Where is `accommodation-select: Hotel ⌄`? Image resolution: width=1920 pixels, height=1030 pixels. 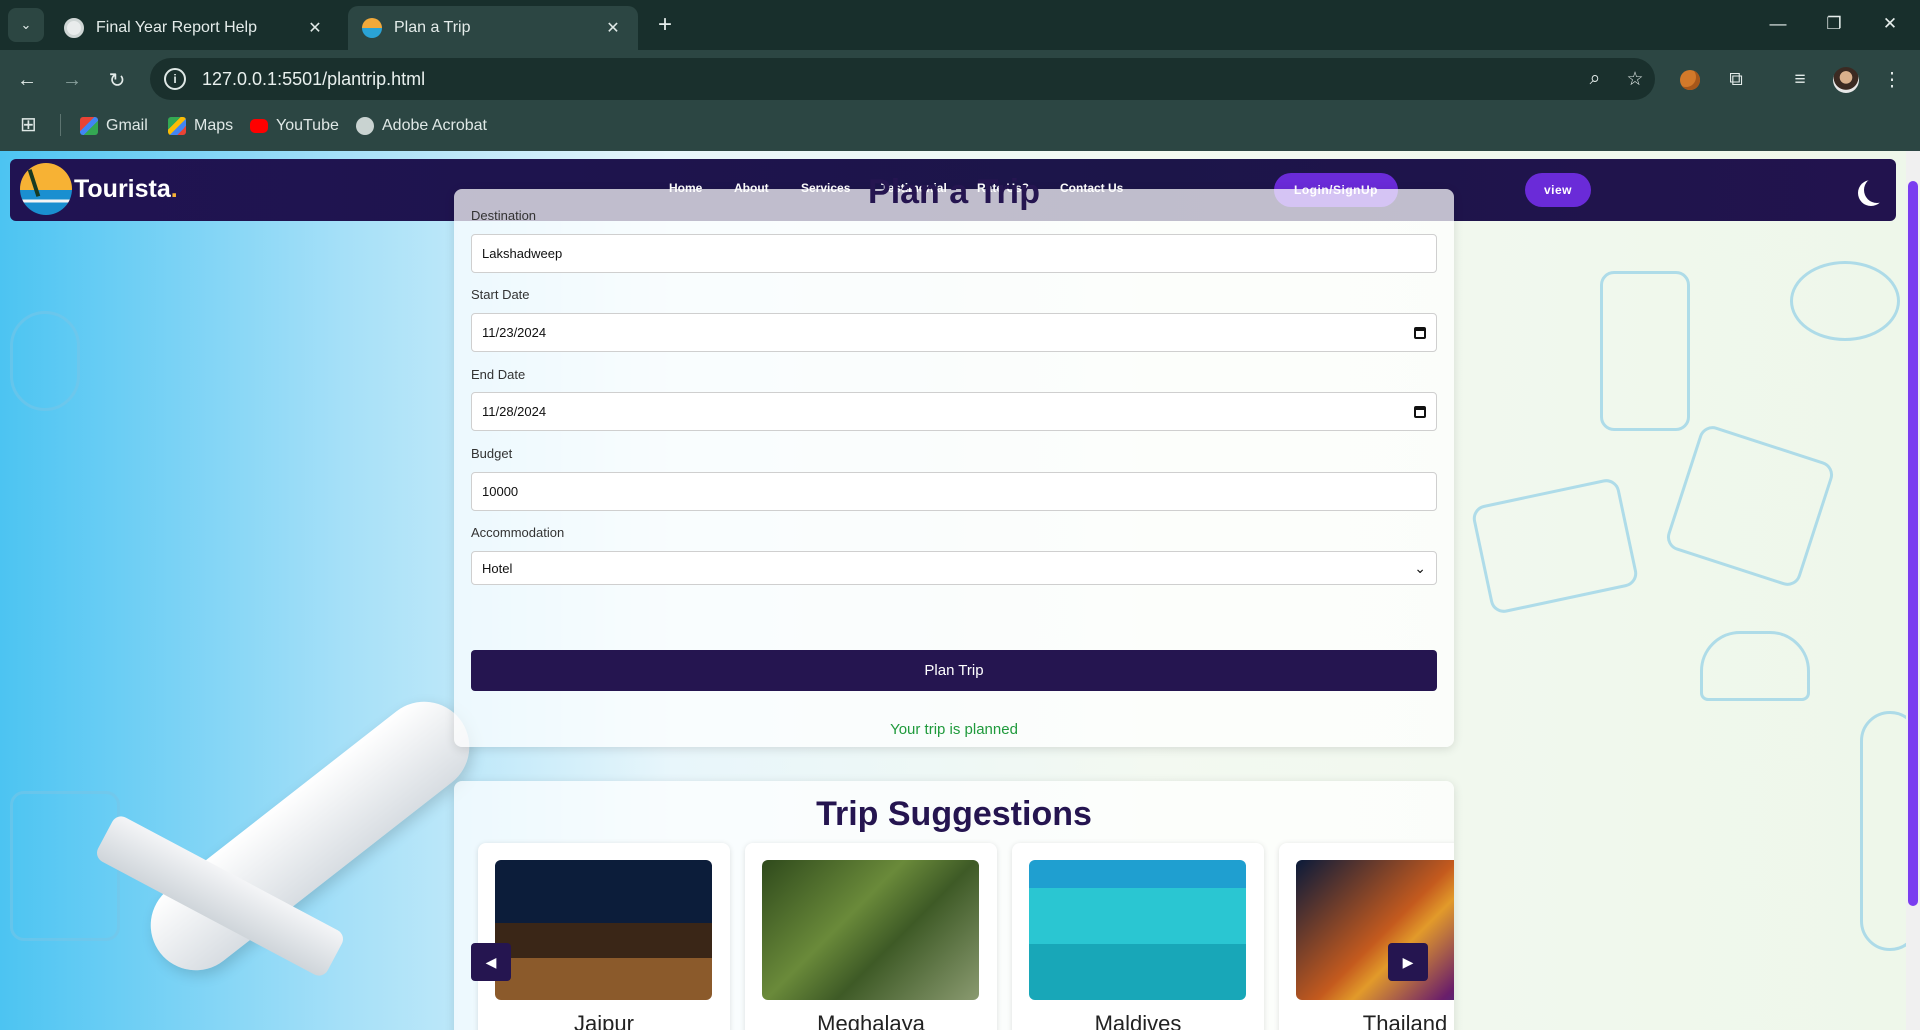
accommodation-select: Hotel ⌄ is located at coordinates (954, 568).